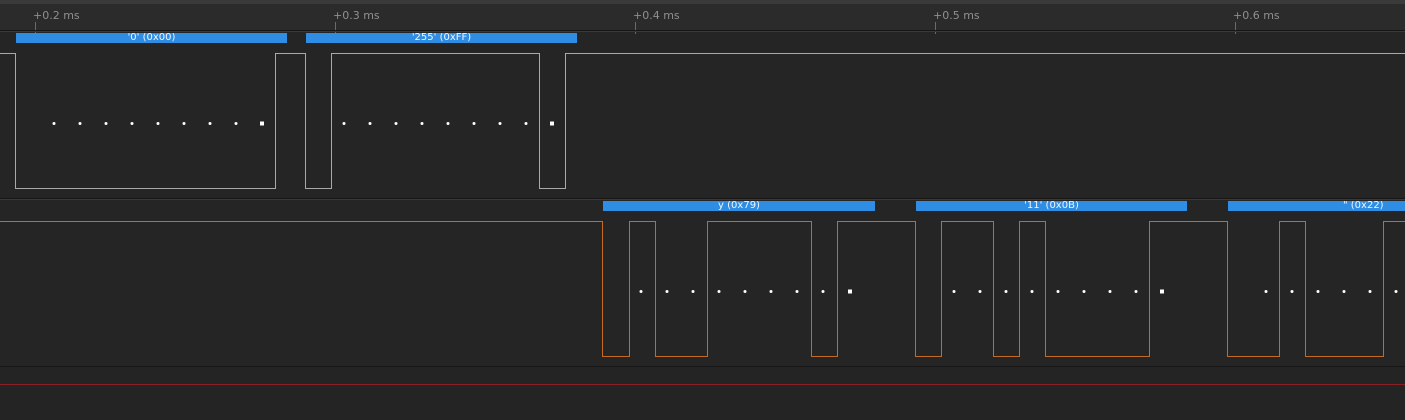 Image resolution: width=1405 pixels, height=420 pixels. What do you see at coordinates (702, 393) in the screenshot?
I see `empty-lane` at bounding box center [702, 393].